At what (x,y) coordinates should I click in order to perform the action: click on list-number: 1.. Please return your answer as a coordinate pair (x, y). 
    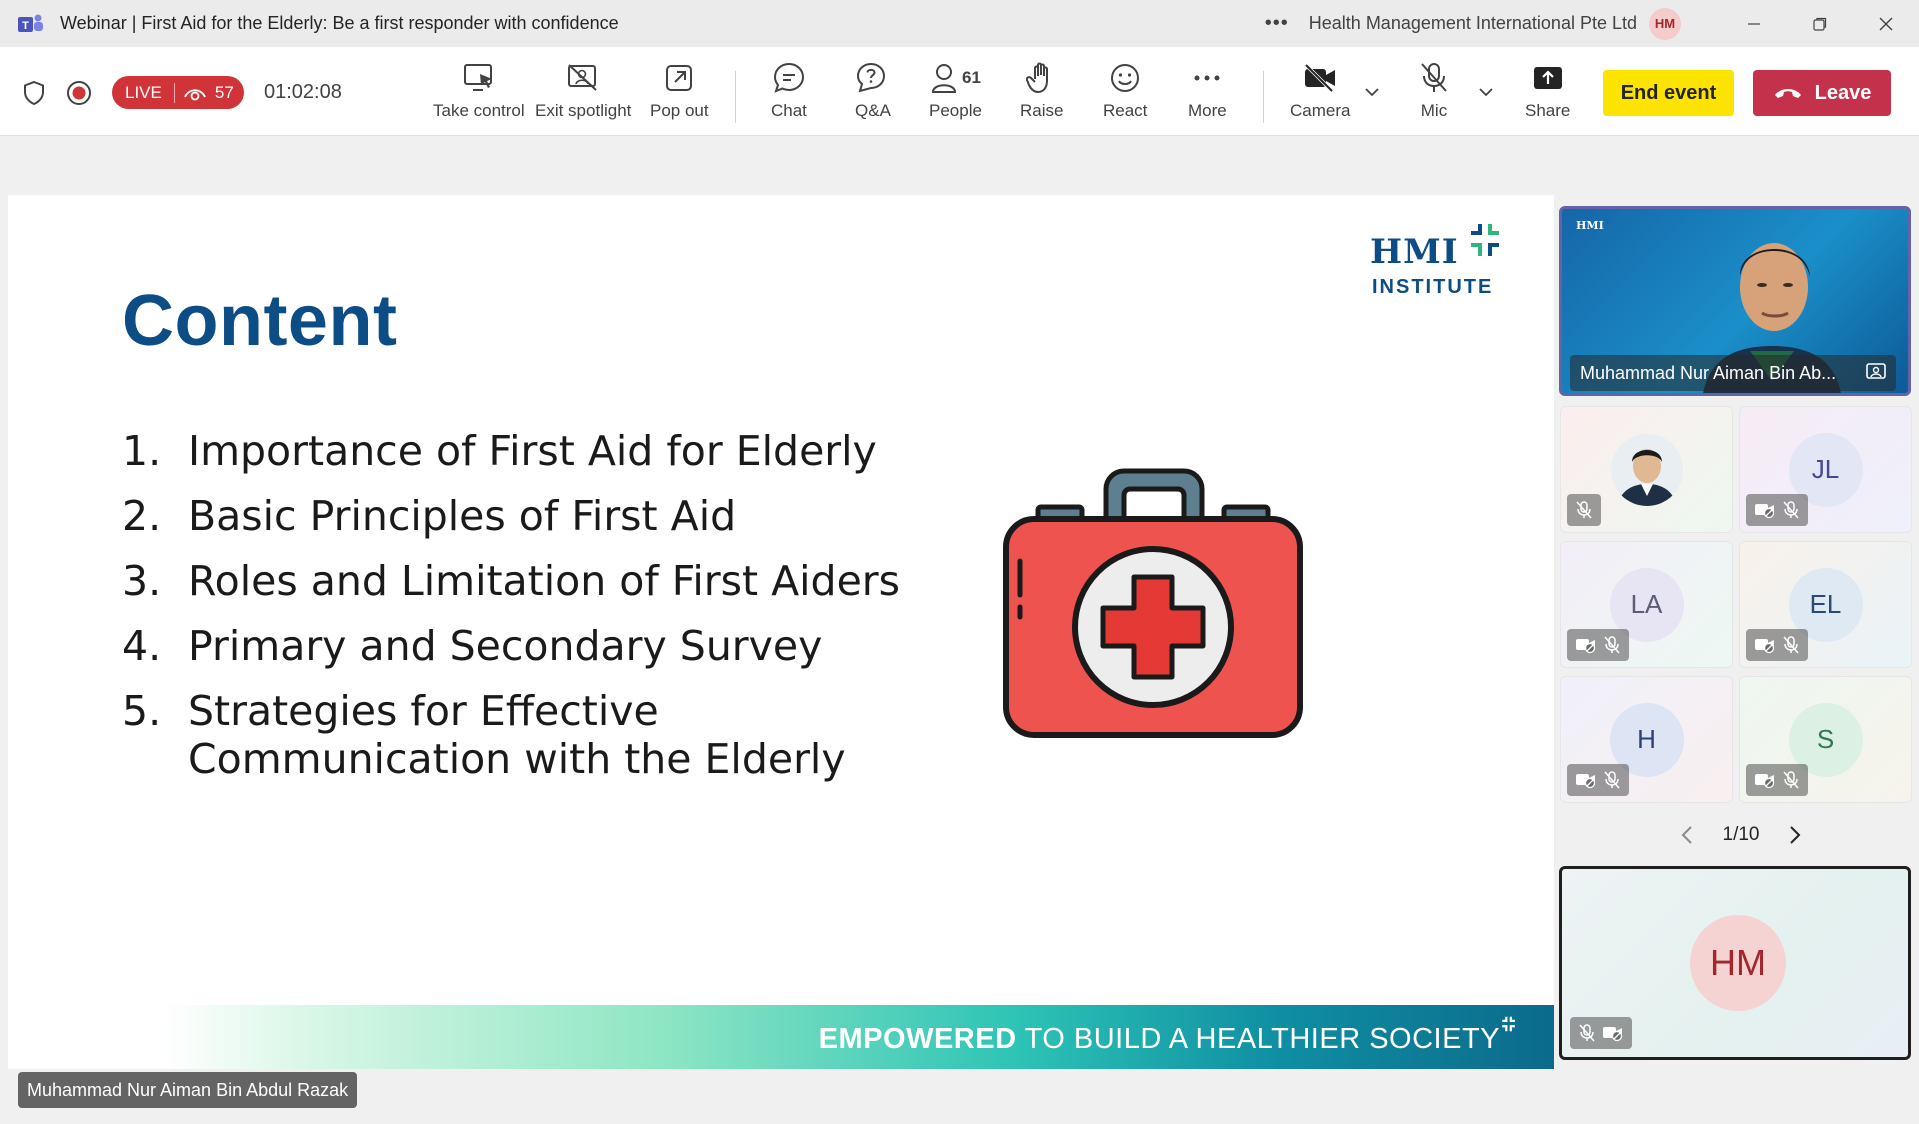
    Looking at the image, I should click on (142, 451).